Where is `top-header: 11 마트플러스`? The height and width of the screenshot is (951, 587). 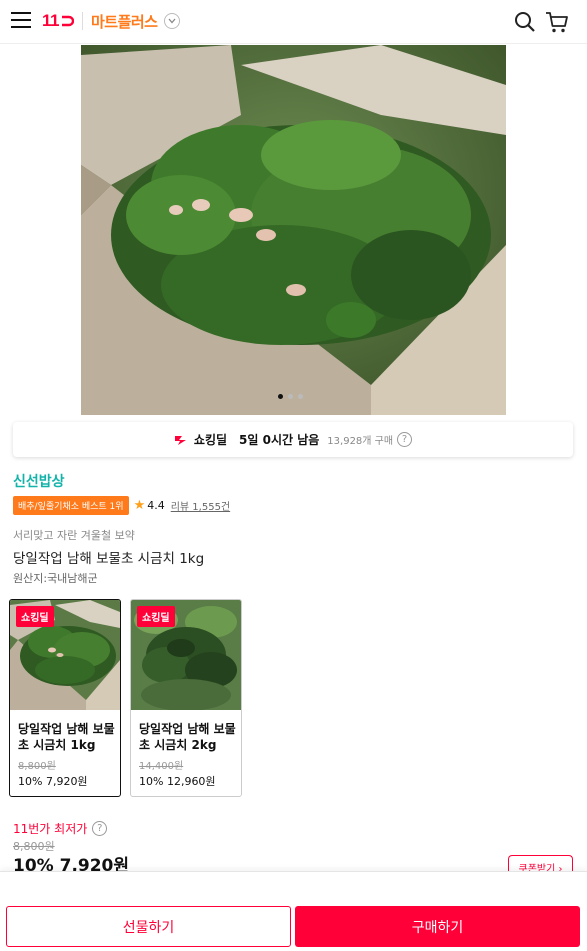
top-header: 11 마트플러스 is located at coordinates (293, 22).